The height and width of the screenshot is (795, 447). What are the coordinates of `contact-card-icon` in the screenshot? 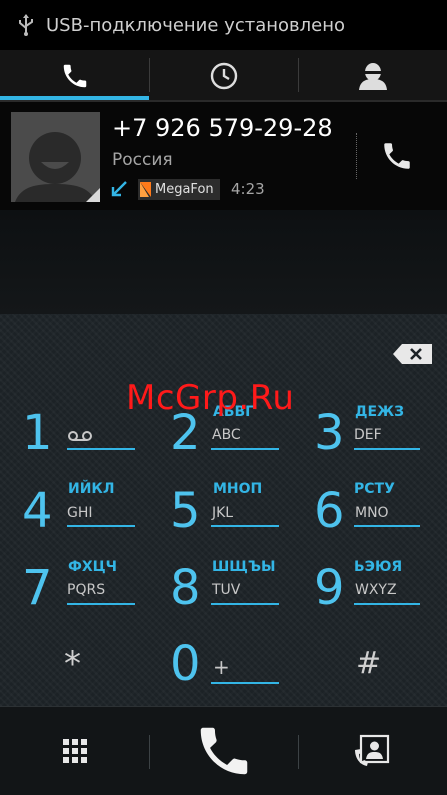 It's located at (372, 750).